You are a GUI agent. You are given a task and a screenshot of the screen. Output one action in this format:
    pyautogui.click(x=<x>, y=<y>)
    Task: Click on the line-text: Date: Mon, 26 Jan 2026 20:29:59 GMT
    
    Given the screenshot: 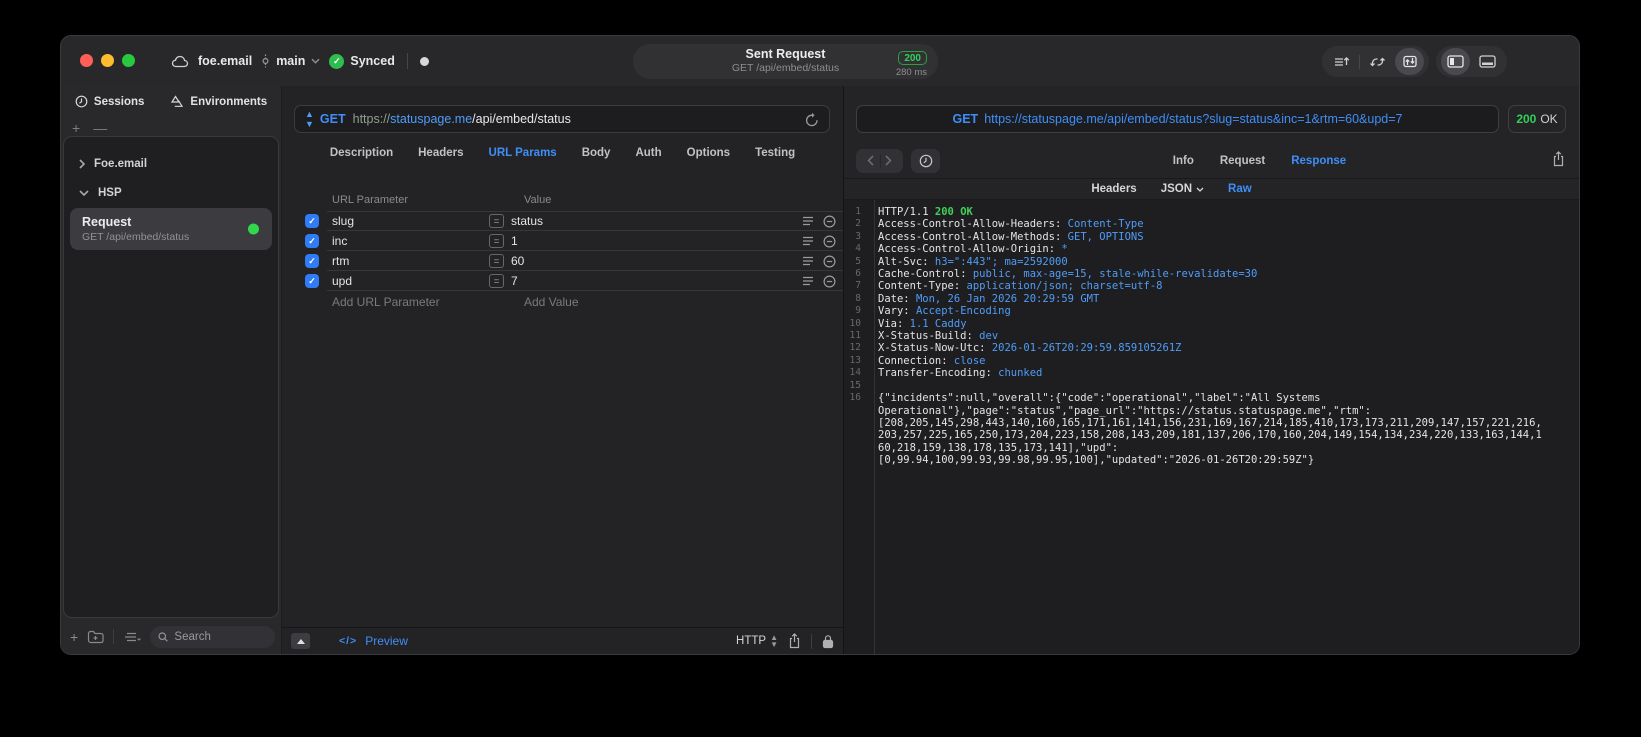 What is the action you would take?
    pyautogui.click(x=989, y=298)
    